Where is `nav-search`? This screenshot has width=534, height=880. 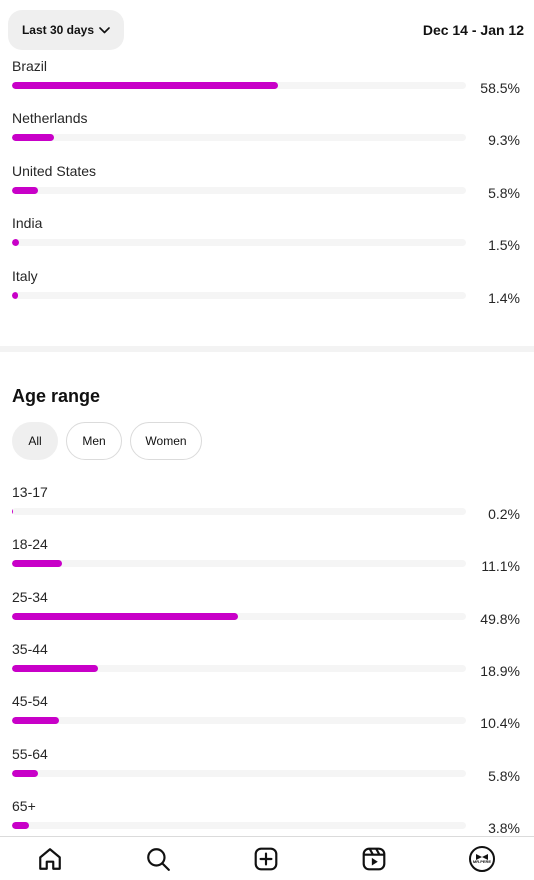
nav-search is located at coordinates (158, 859).